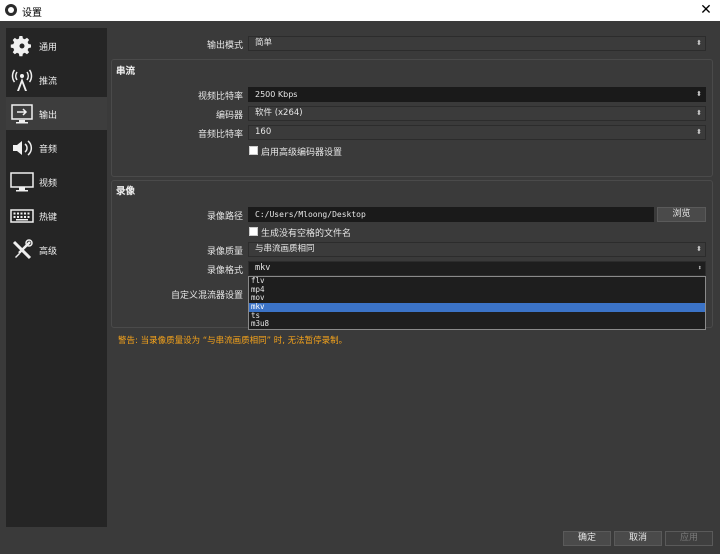 Image resolution: width=720 pixels, height=554 pixels. What do you see at coordinates (263, 132) in the screenshot?
I see `audio-bitrate-value: 160` at bounding box center [263, 132].